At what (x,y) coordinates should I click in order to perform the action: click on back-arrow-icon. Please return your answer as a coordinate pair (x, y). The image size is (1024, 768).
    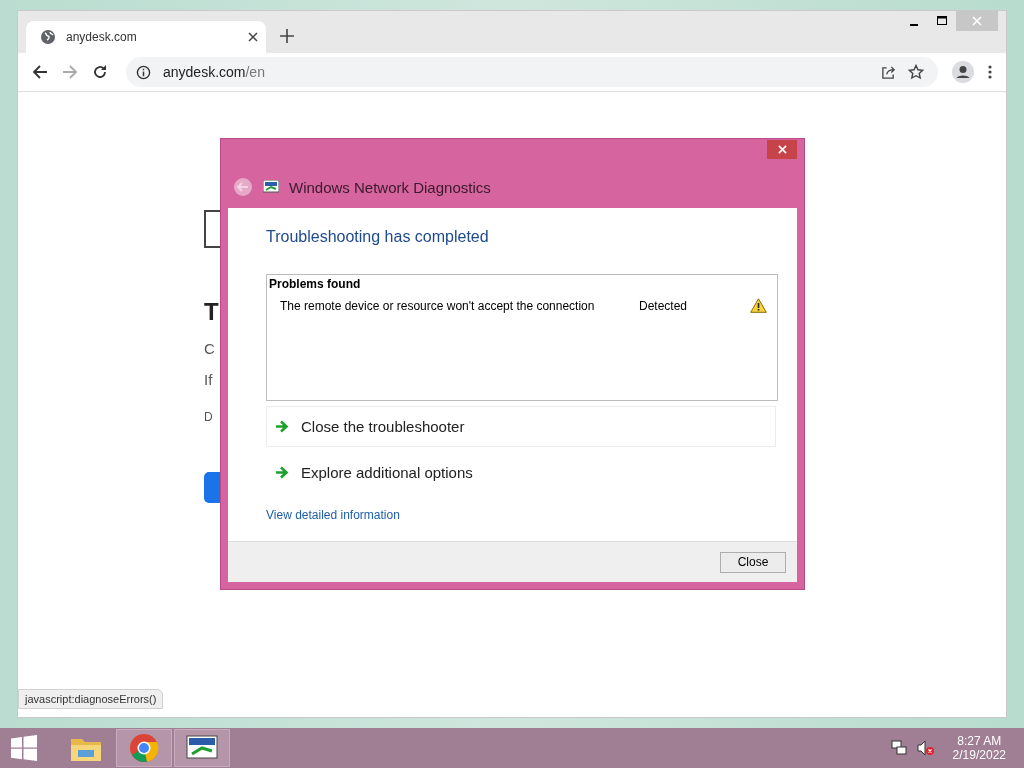
    Looking at the image, I should click on (40, 72).